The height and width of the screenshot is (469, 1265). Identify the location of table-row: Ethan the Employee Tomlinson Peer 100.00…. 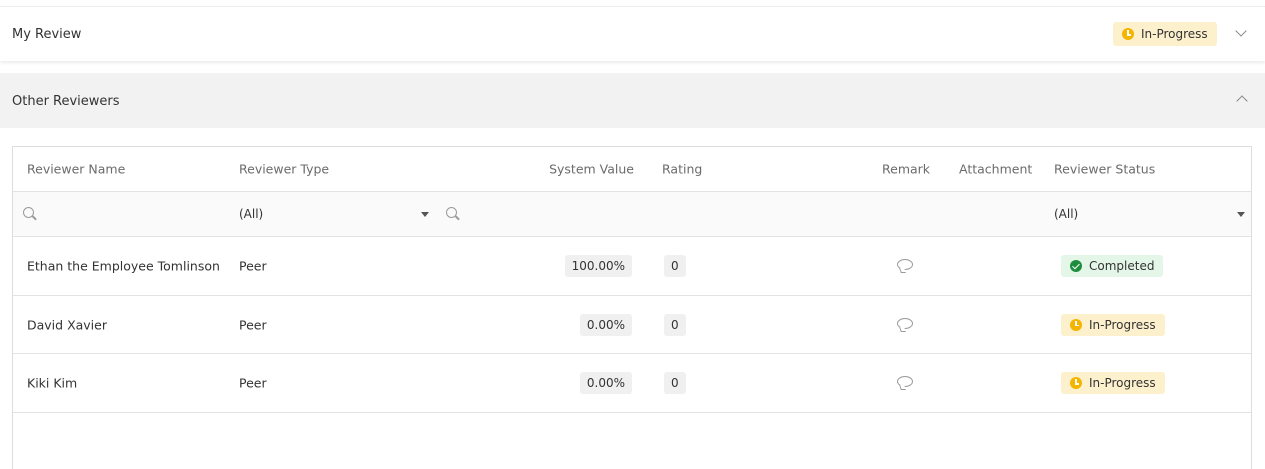
(632, 266).